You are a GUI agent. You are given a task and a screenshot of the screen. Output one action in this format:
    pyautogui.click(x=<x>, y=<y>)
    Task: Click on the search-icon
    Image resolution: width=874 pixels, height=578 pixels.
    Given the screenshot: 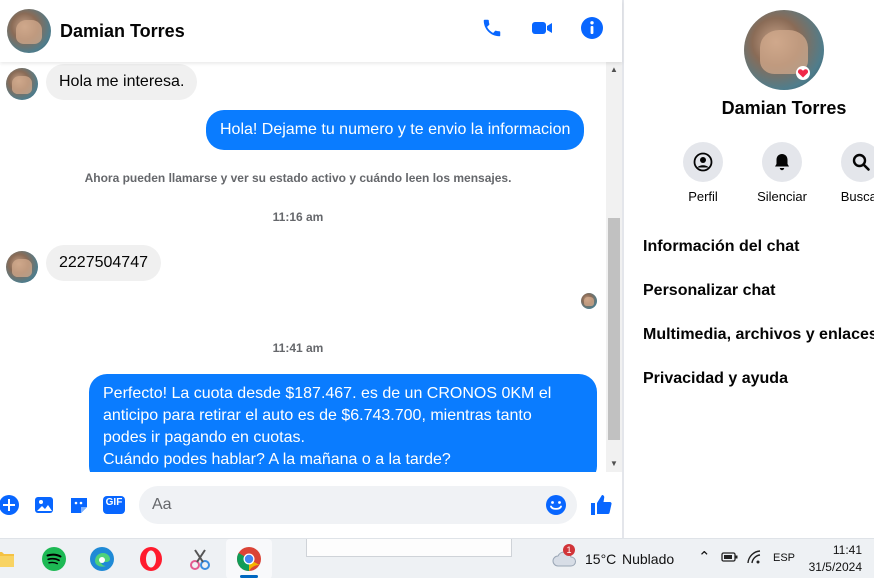 What is the action you would take?
    pyautogui.click(x=857, y=162)
    